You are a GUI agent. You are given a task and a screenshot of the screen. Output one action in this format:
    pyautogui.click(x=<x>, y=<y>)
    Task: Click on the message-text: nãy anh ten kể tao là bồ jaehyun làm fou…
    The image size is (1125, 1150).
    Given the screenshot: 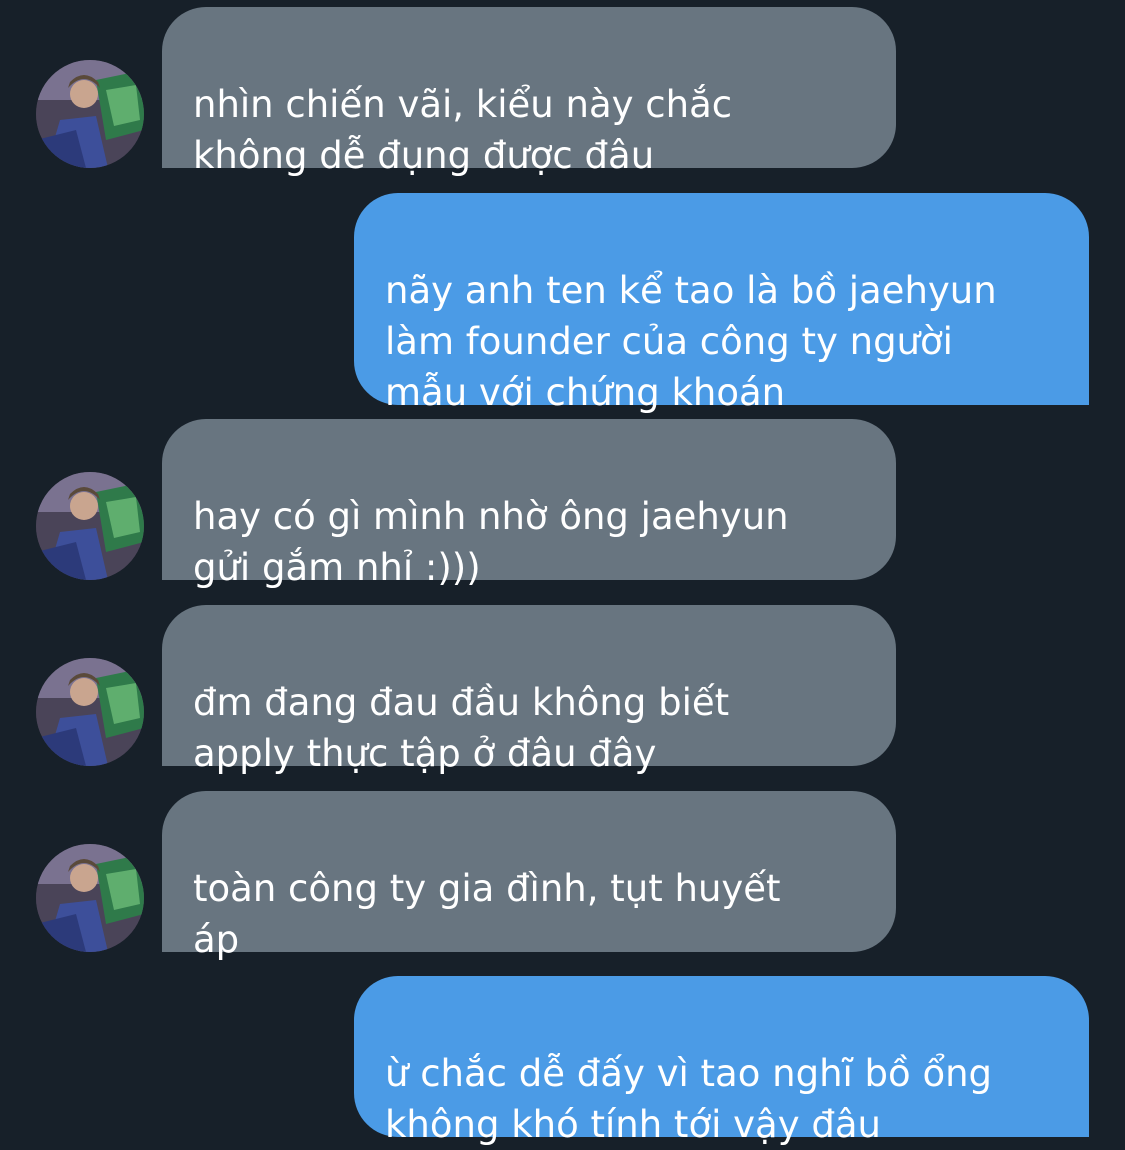 What is the action you would take?
    pyautogui.click(x=691, y=341)
    